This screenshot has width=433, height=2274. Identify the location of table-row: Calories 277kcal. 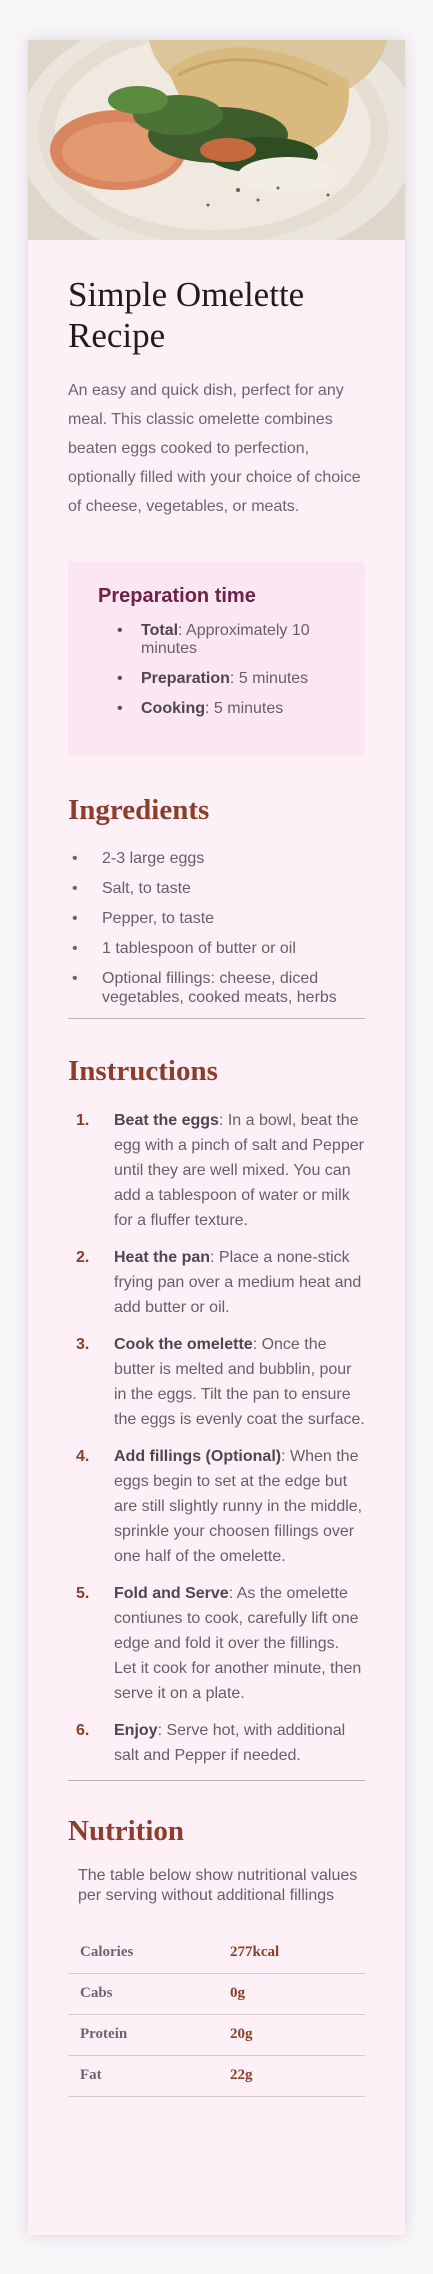
(216, 1953).